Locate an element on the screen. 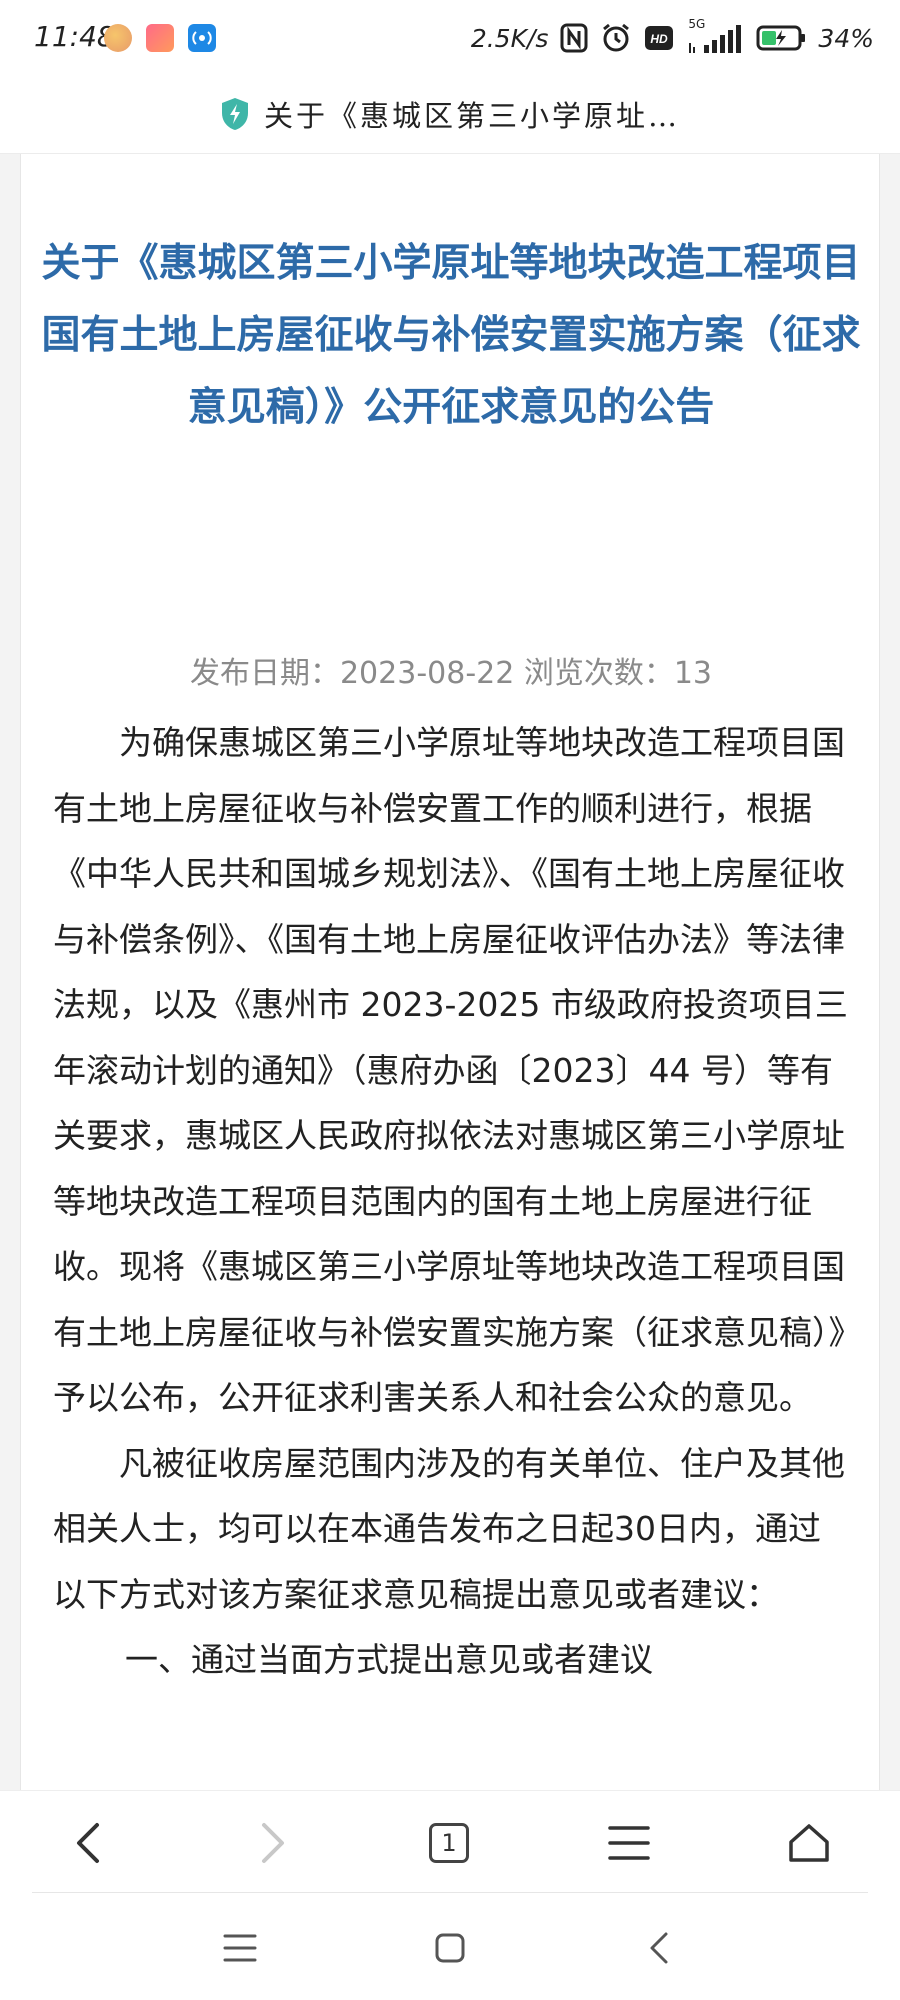 This screenshot has height=2000, width=900. tabs-button: 1 is located at coordinates (449, 1843).